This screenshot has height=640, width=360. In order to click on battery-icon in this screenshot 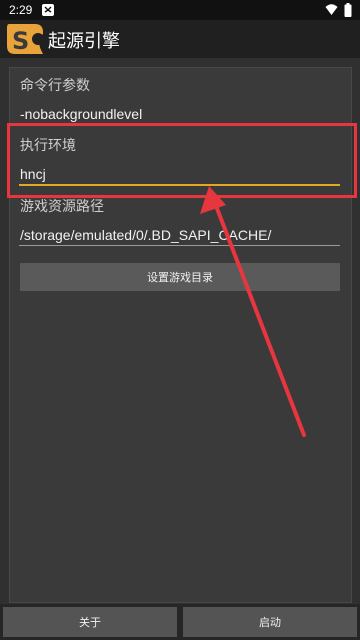, I will do `click(348, 10)`.